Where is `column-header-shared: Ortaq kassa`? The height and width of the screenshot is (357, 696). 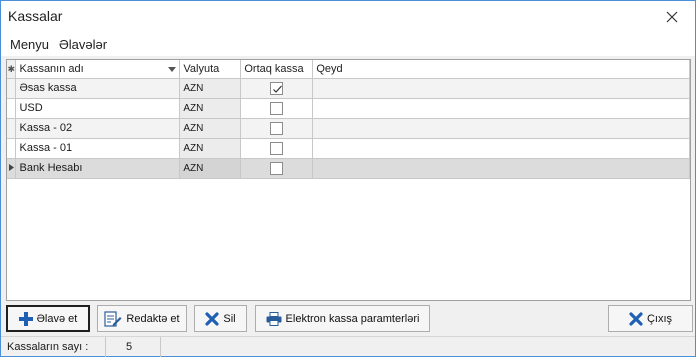 column-header-shared: Ortaq kassa is located at coordinates (277, 69).